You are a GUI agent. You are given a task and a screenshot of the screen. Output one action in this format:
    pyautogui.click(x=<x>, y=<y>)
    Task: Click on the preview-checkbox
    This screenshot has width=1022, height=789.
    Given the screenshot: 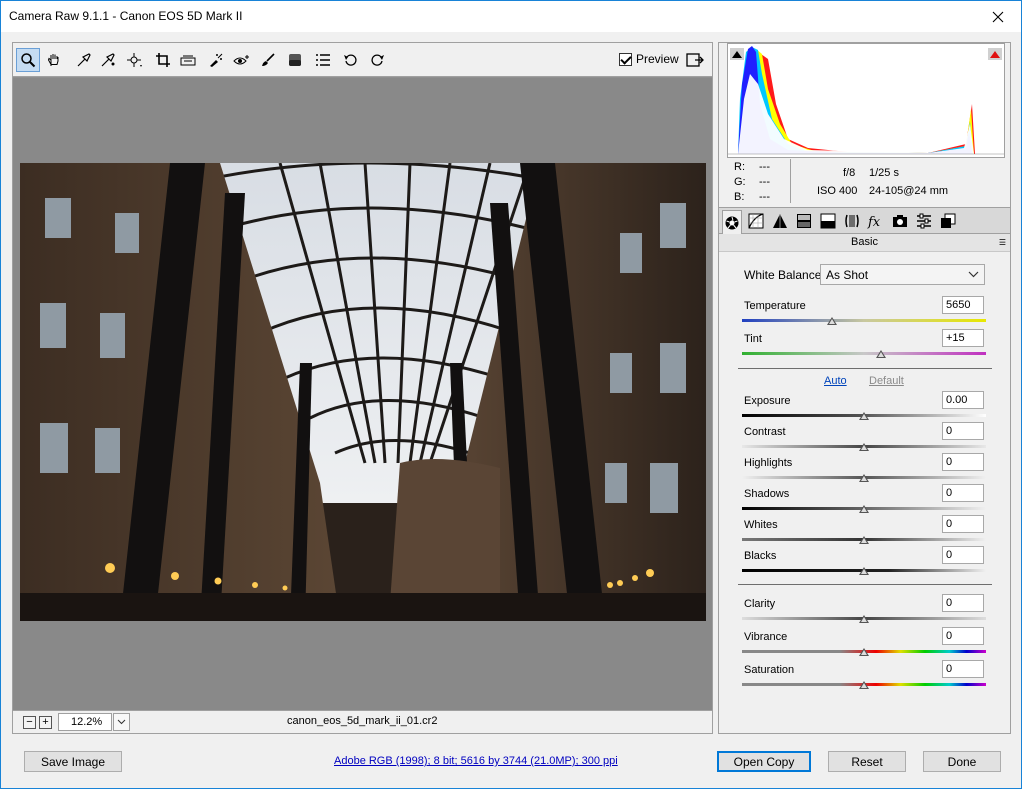 What is the action you would take?
    pyautogui.click(x=625, y=59)
    